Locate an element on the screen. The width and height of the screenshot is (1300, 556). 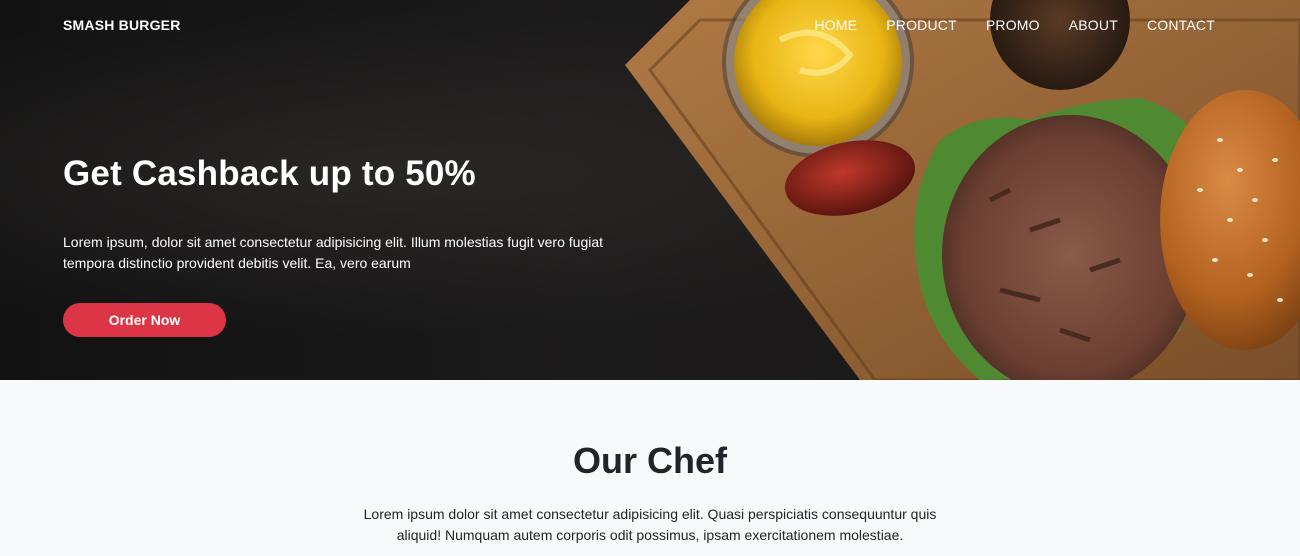
nav-link-contact: CONTACT is located at coordinates (1181, 25).